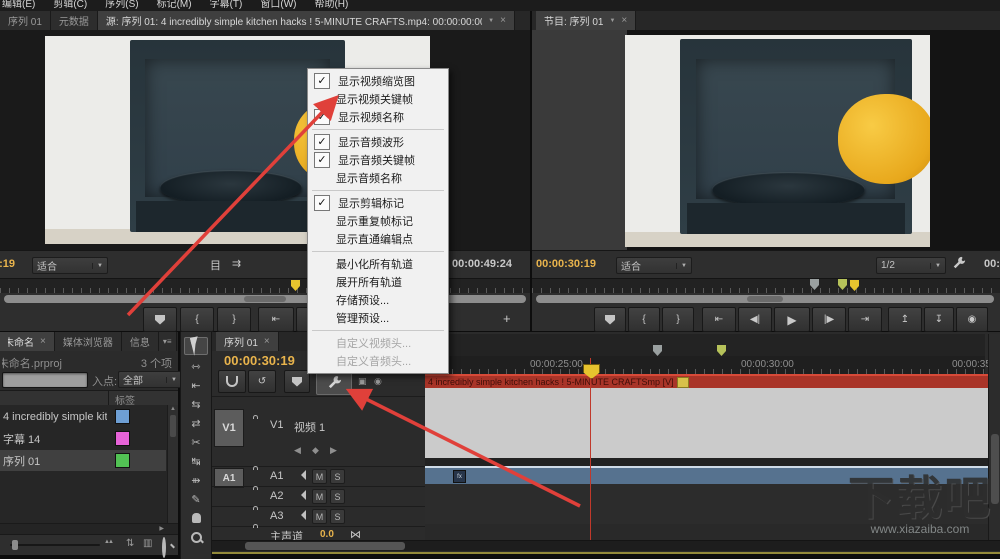 This screenshot has width=1000, height=559. Describe the element at coordinates (378, 81) in the screenshot. I see `menu-item: ✓ 显示视频缩览图` at that location.